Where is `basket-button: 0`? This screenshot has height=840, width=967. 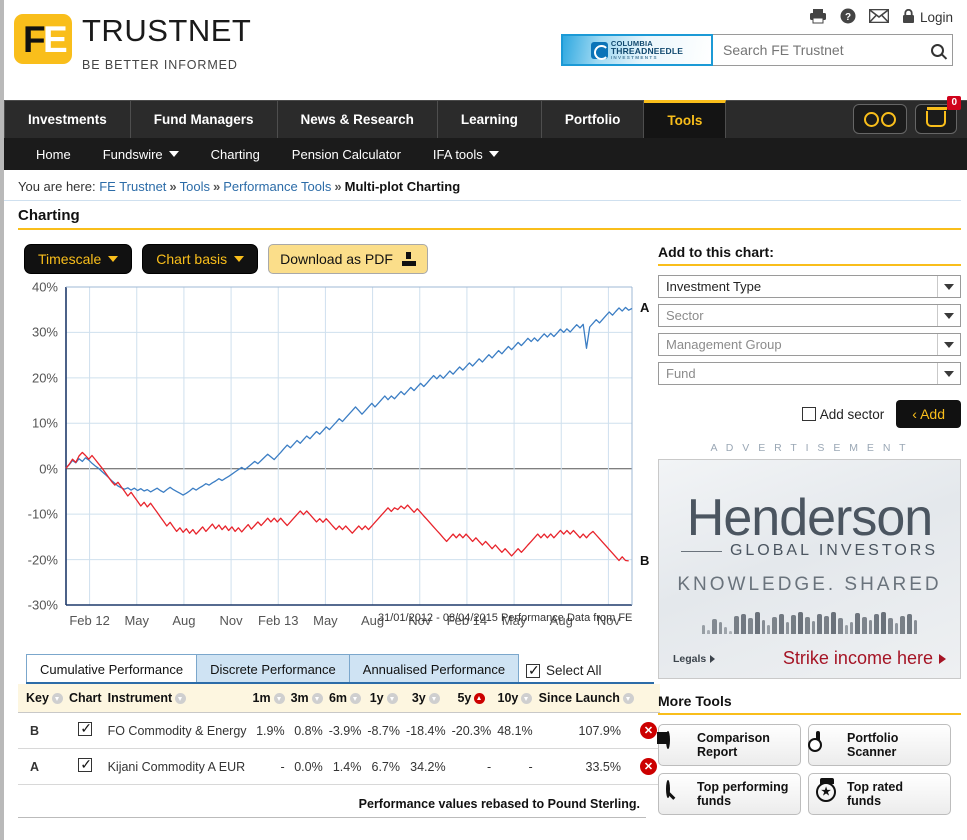 basket-button: 0 is located at coordinates (938, 115).